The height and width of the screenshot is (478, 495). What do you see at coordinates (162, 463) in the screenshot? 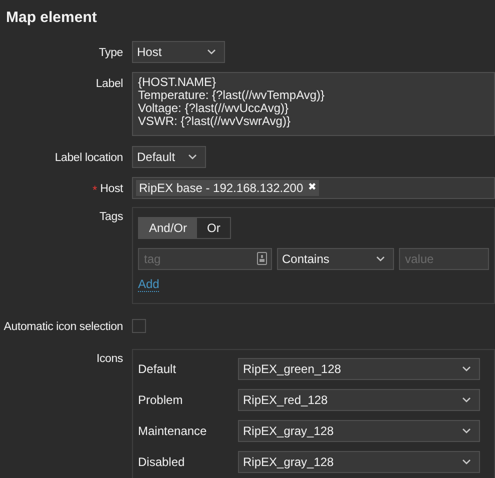
I see `icon-state-label: Disabled` at bounding box center [162, 463].